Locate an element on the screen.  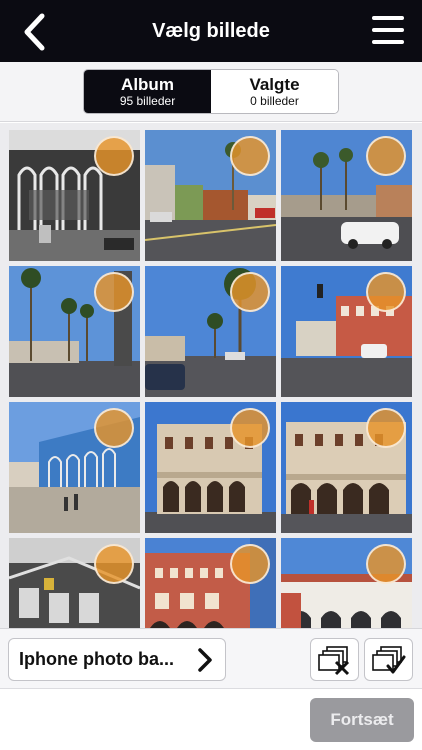
menu-button is located at coordinates (389, 31).